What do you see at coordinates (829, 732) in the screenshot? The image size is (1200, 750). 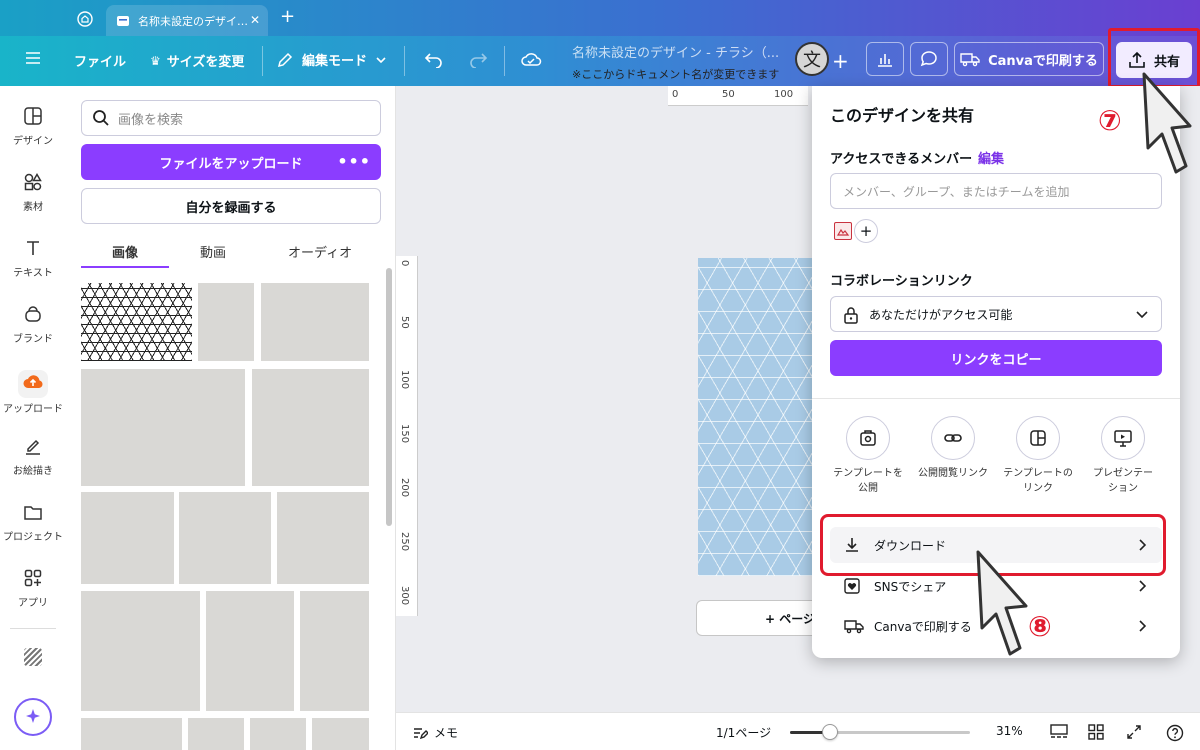 I see `zoom-slider-handle` at bounding box center [829, 732].